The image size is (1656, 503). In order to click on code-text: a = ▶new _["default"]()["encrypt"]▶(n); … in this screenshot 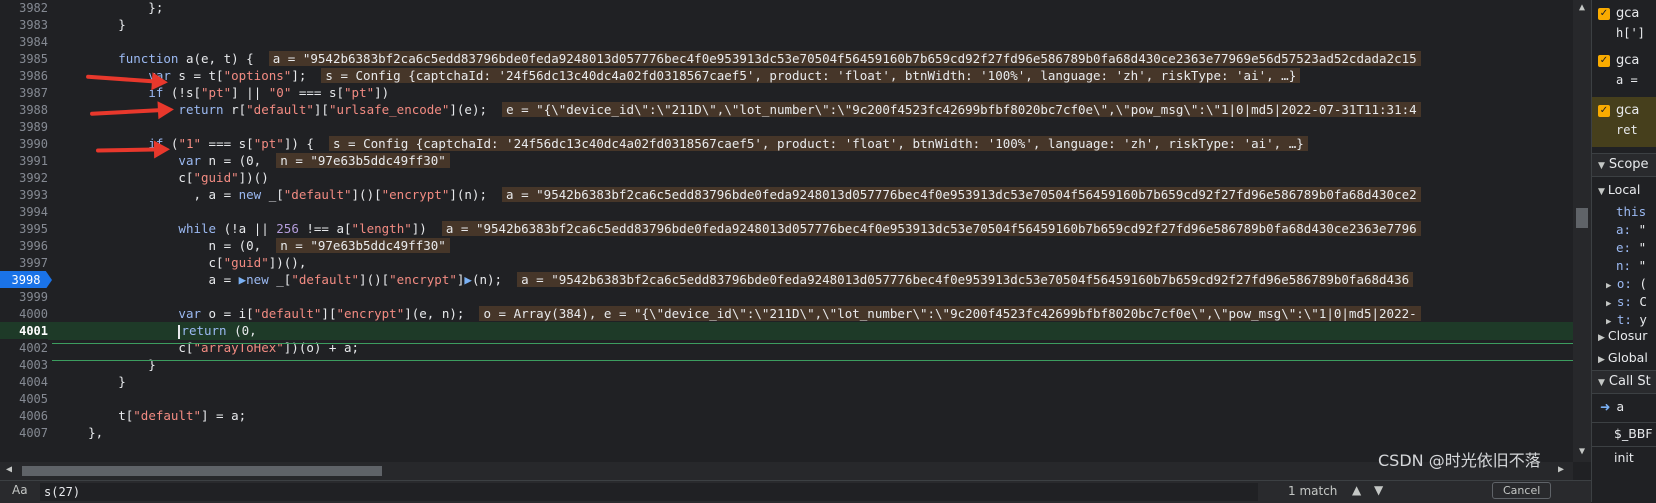, I will do `click(736, 280)`.